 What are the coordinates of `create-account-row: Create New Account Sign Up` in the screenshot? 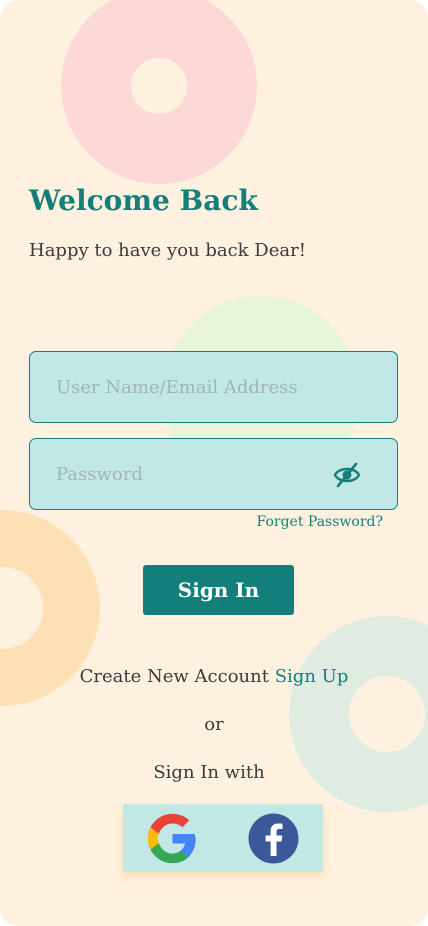 It's located at (214, 676).